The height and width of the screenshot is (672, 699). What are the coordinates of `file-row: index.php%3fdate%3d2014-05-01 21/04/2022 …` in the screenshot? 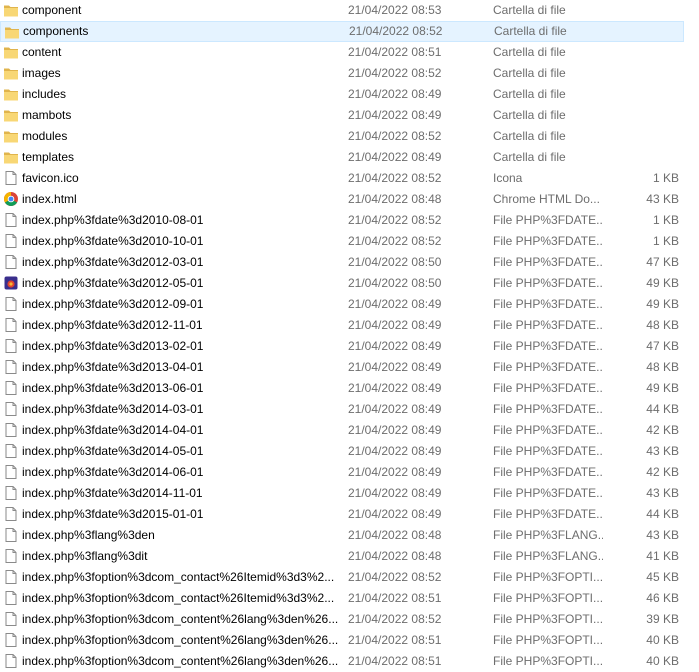 It's located at (342, 451).